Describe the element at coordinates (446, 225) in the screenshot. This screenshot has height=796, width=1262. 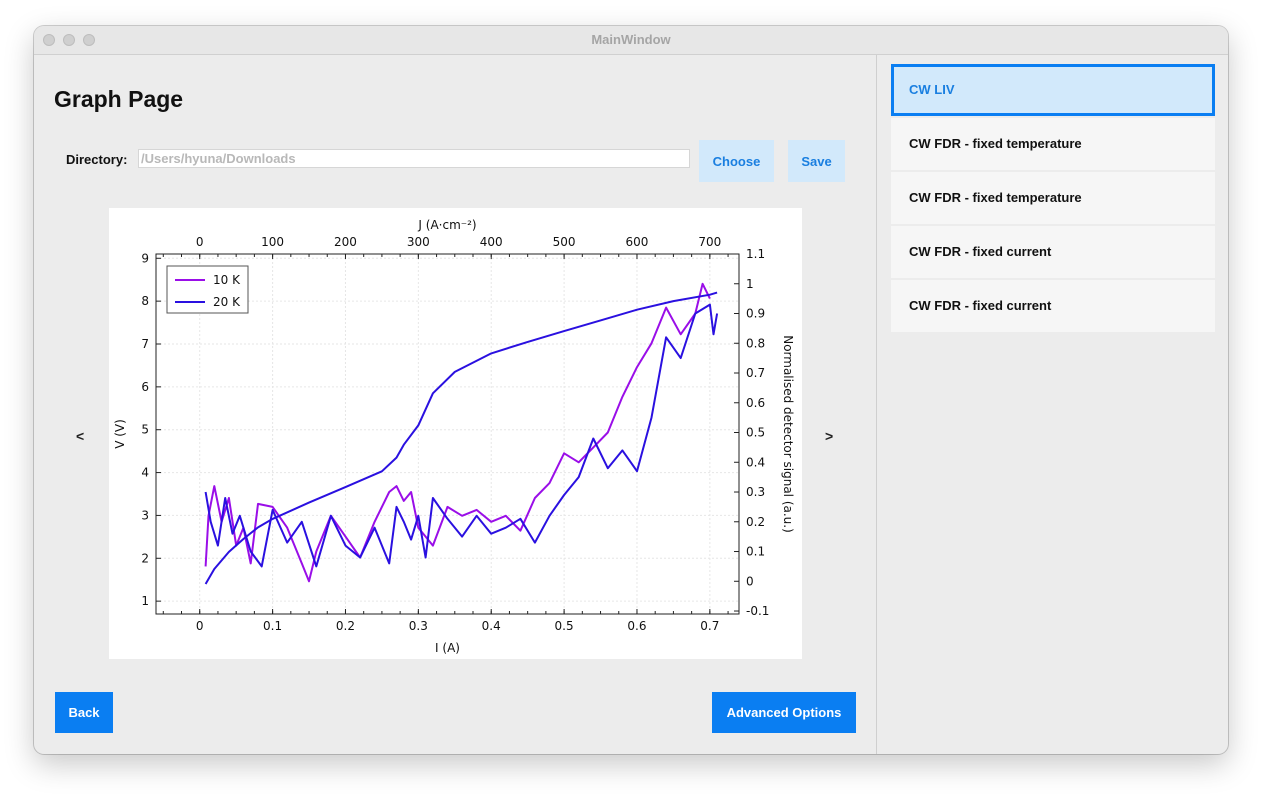
I see `top-axis-label: J (A·cm⁻²)` at that location.